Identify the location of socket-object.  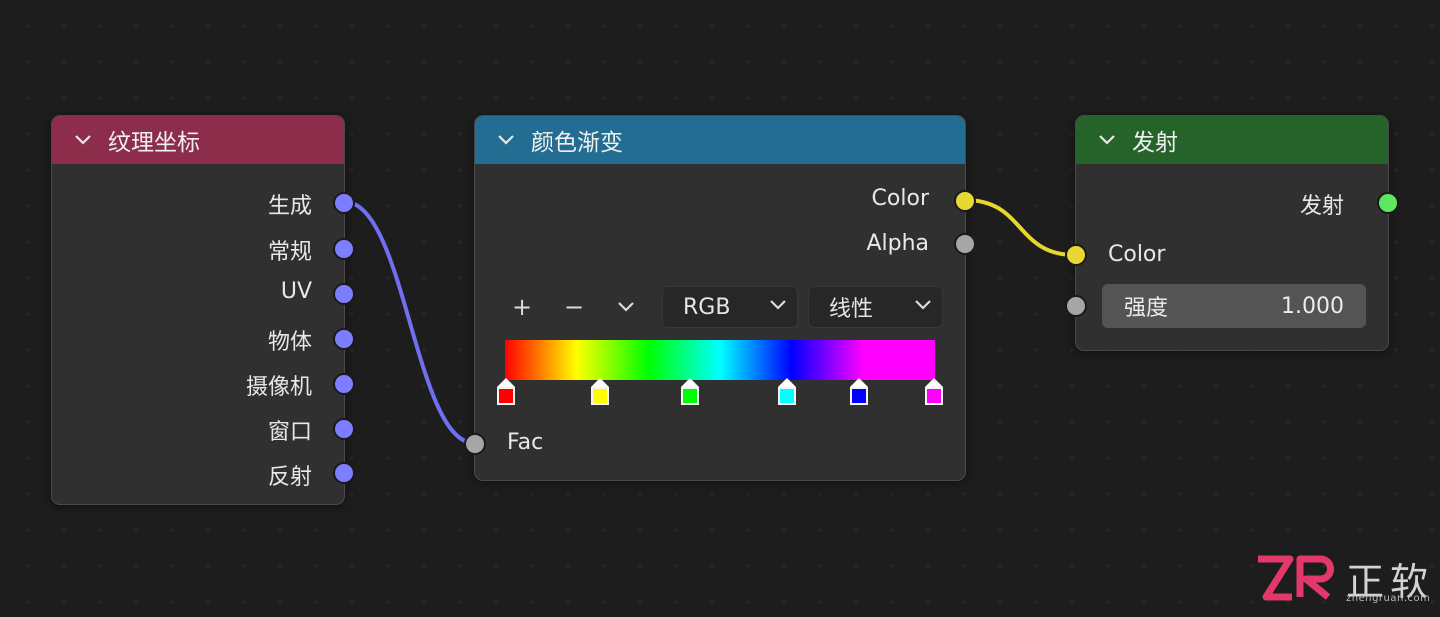
(344, 339).